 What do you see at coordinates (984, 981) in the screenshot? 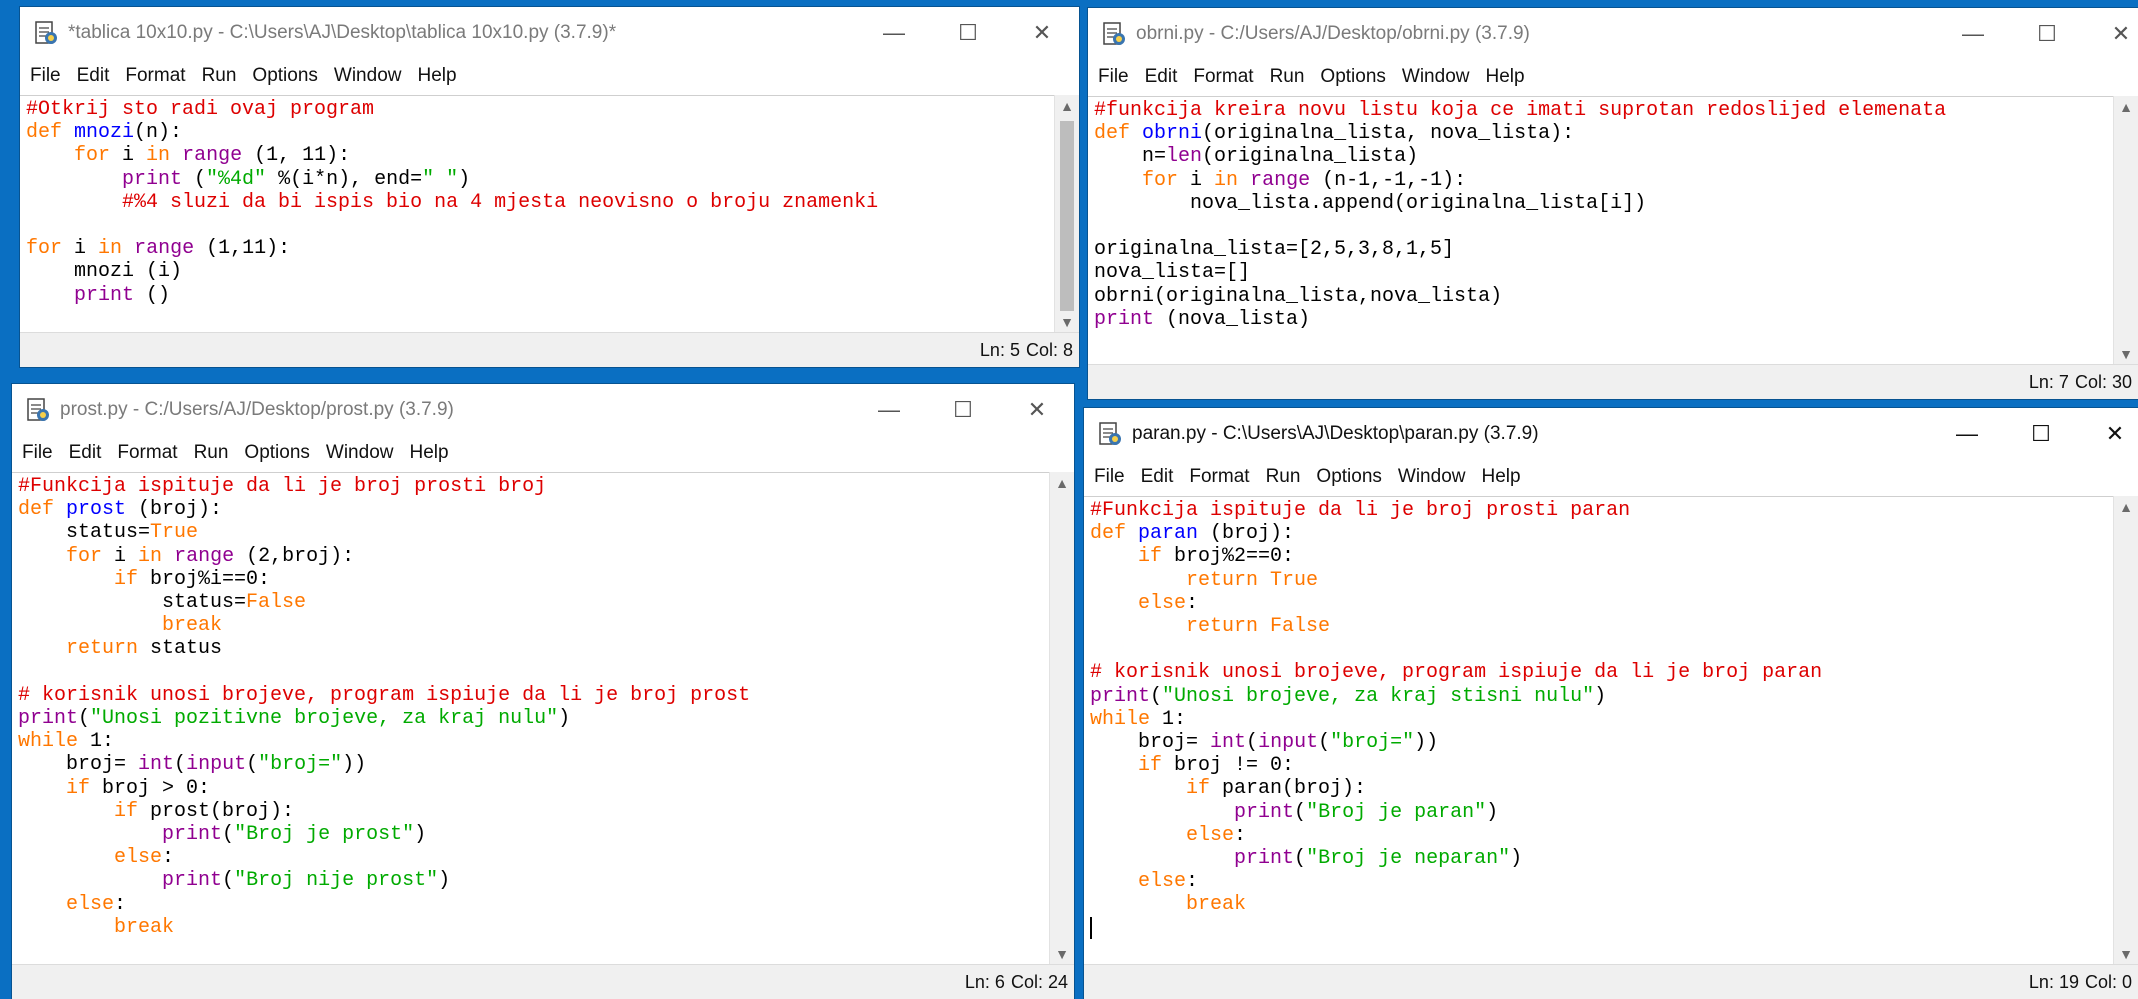
I see `line-number: Ln: 6` at bounding box center [984, 981].